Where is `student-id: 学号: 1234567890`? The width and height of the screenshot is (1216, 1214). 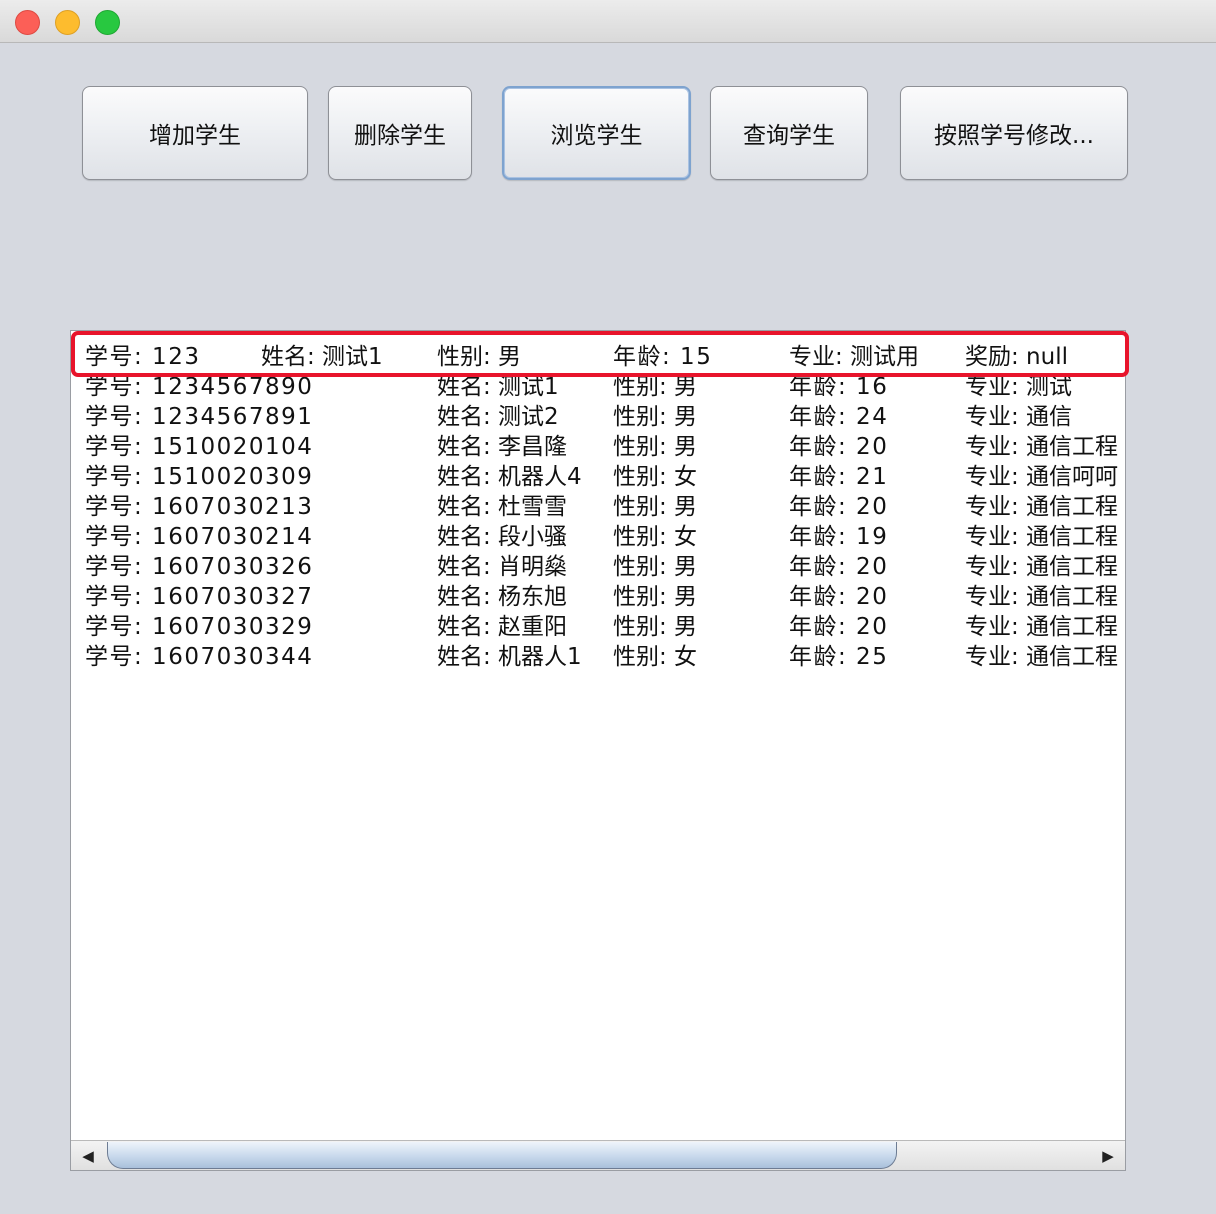
student-id: 学号: 1234567890 is located at coordinates (199, 387).